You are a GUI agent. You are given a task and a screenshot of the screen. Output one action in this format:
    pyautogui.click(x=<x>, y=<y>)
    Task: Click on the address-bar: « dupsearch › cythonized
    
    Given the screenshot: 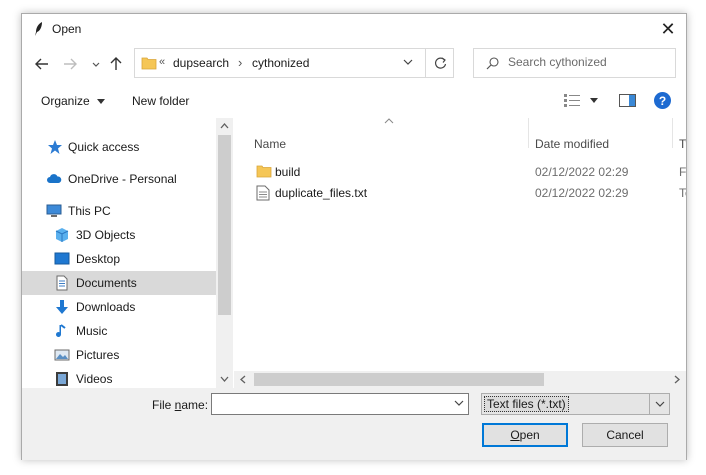 What is the action you would take?
    pyautogui.click(x=294, y=63)
    